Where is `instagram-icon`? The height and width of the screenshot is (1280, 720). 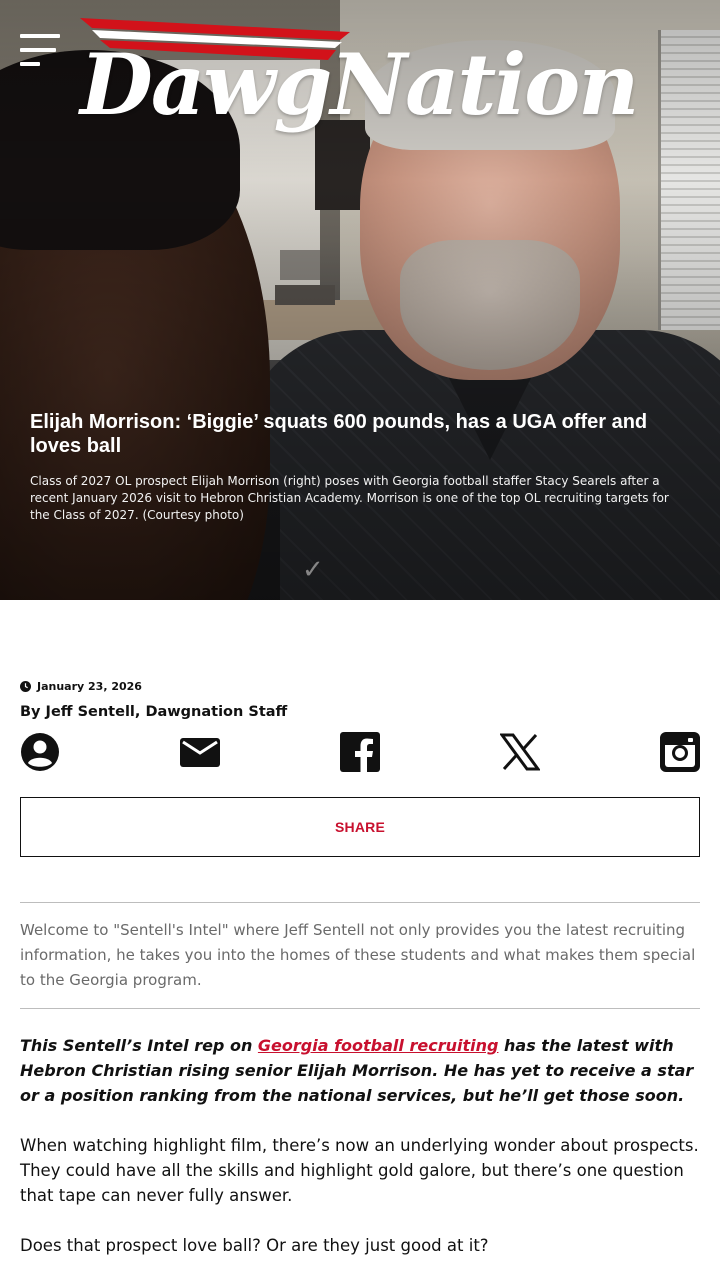
instagram-icon is located at coordinates (680, 752).